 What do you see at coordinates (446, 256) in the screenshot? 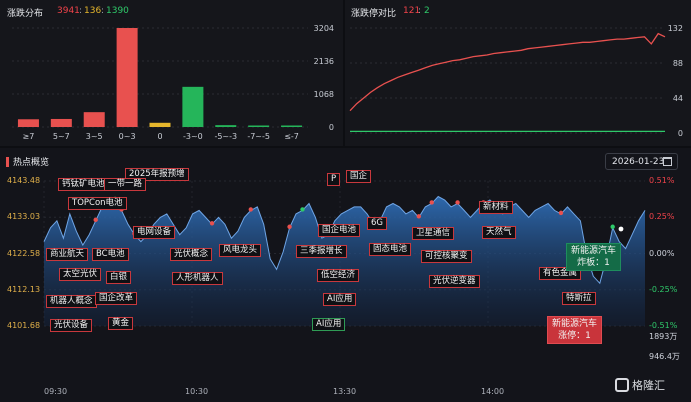
I see `concept-tag: 可控核聚变` at bounding box center [446, 256].